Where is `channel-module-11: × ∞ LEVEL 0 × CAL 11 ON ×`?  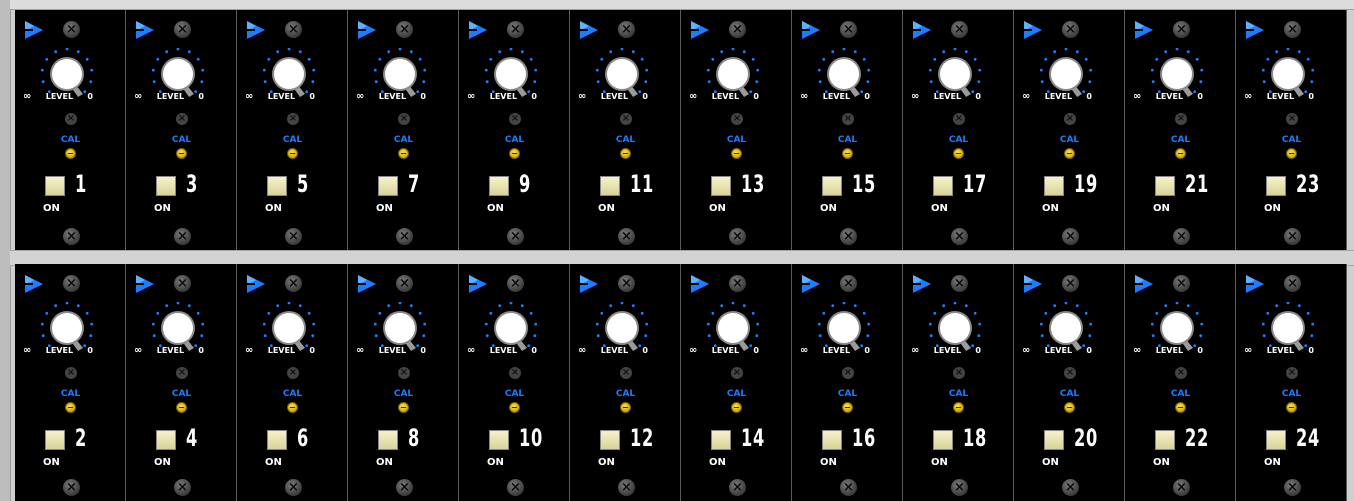 channel-module-11: × ∞ LEVEL 0 × CAL 11 ON × is located at coordinates (625, 130).